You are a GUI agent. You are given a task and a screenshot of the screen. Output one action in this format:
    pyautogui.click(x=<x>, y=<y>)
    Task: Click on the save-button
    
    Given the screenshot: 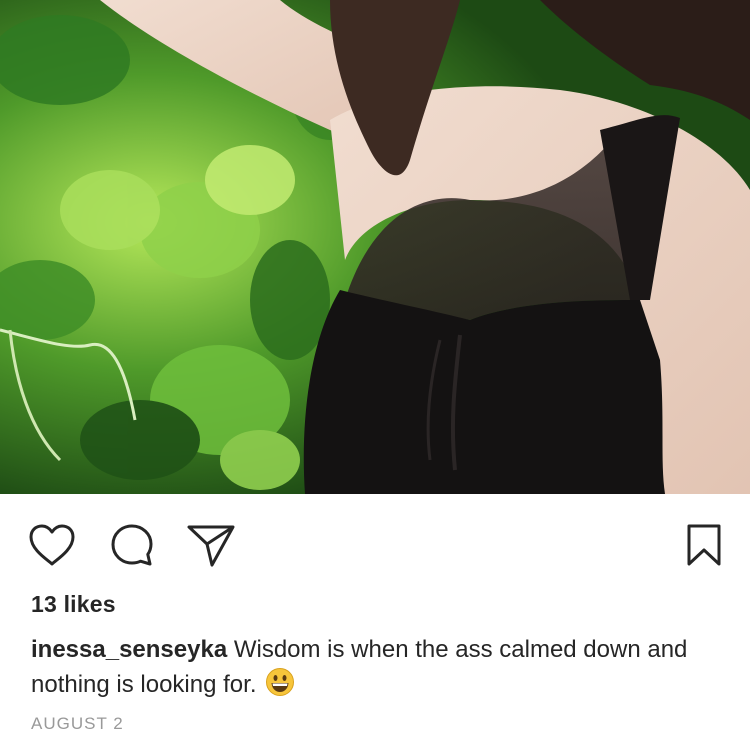 What is the action you would take?
    pyautogui.click(x=704, y=545)
    